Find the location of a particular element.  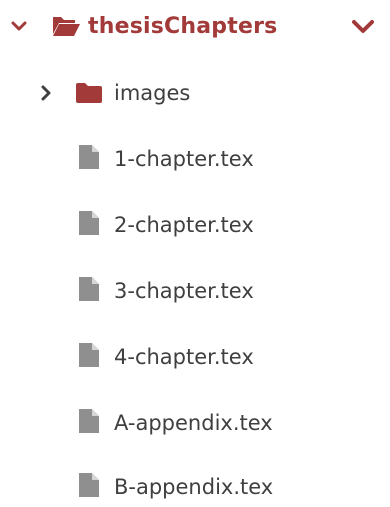

folder-open-icon is located at coordinates (66, 26).